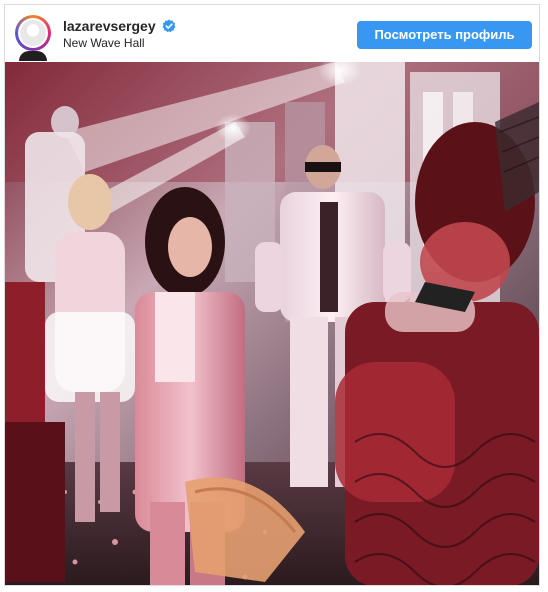 The width and height of the screenshot is (548, 592). What do you see at coordinates (444, 35) in the screenshot?
I see `view-profile-button: Посмотреть профиль` at bounding box center [444, 35].